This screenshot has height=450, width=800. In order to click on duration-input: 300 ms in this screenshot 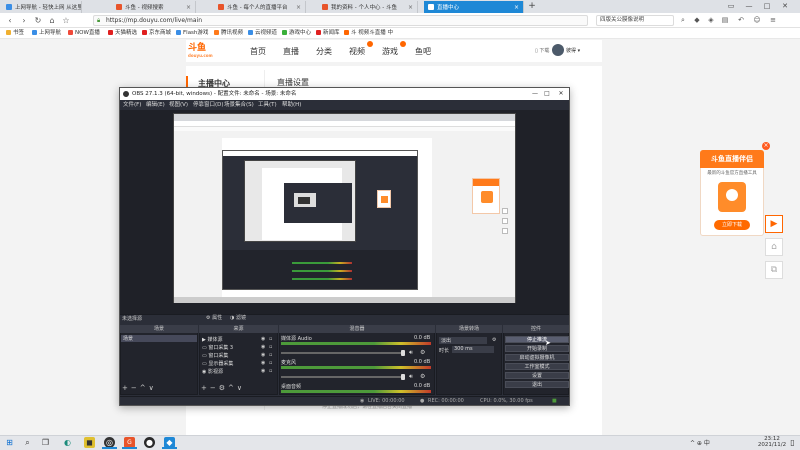, I will do `click(473, 349)`.